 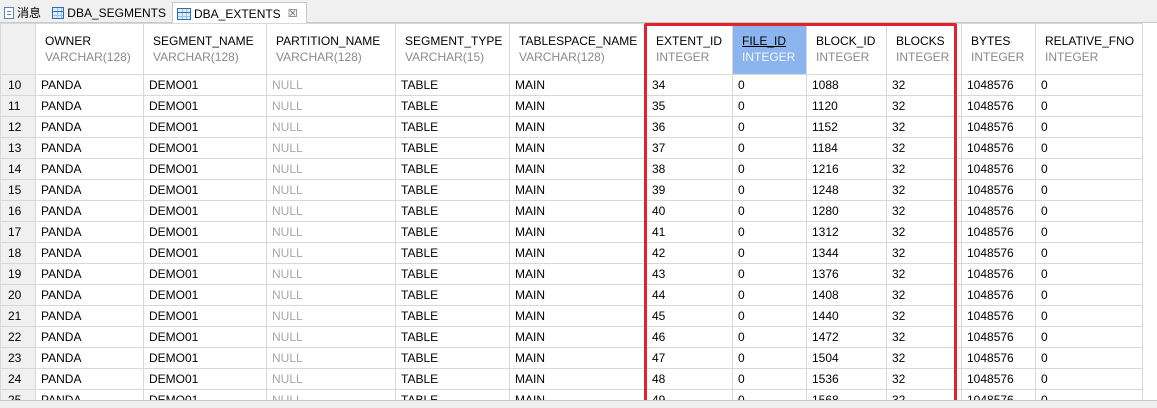 I want to click on table-cell: 39, so click(x=689, y=190).